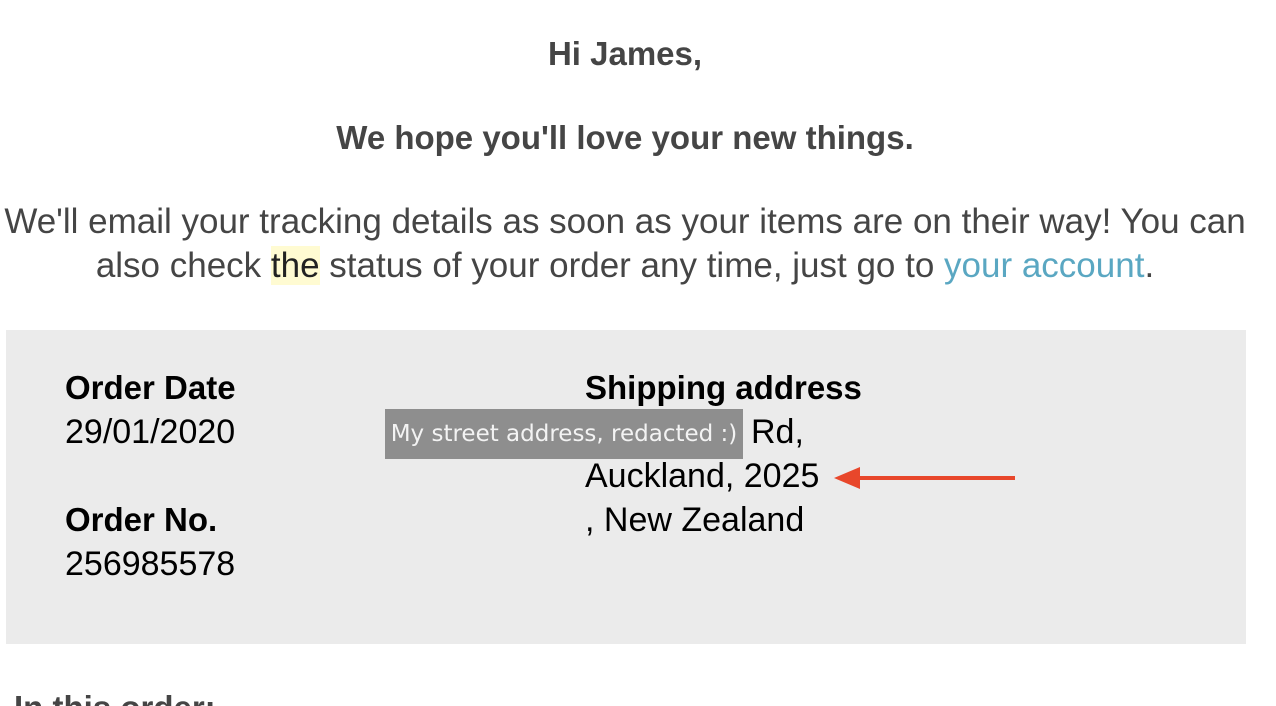 The width and height of the screenshot is (1276, 706). I want to click on order-items-heading: In this order:, so click(115, 697).